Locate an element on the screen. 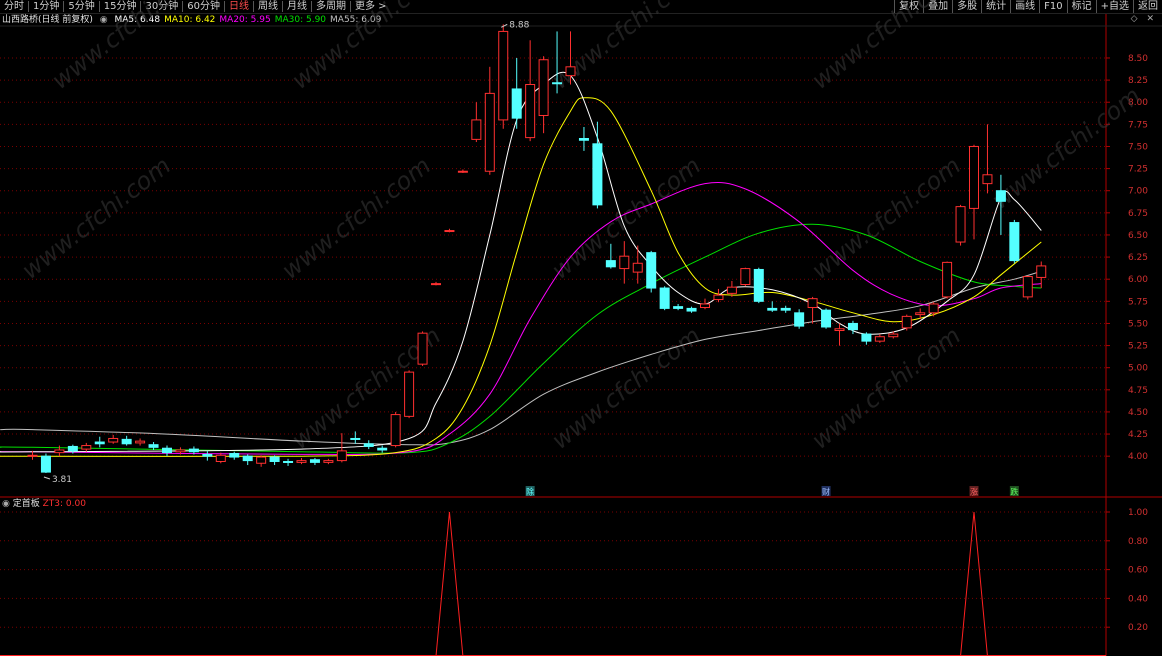 This screenshot has height=656, width=1162. y-tick-label: 4.50 is located at coordinates (1138, 413).